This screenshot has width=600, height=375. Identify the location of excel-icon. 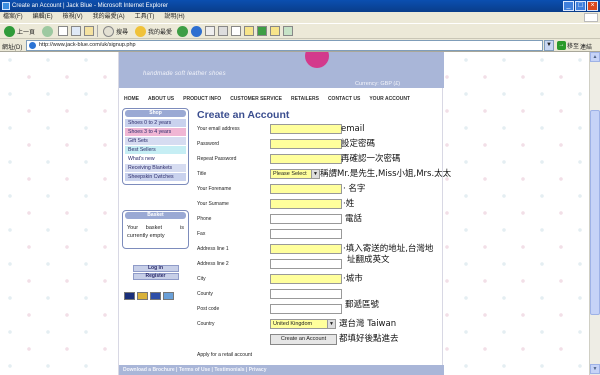
(262, 31).